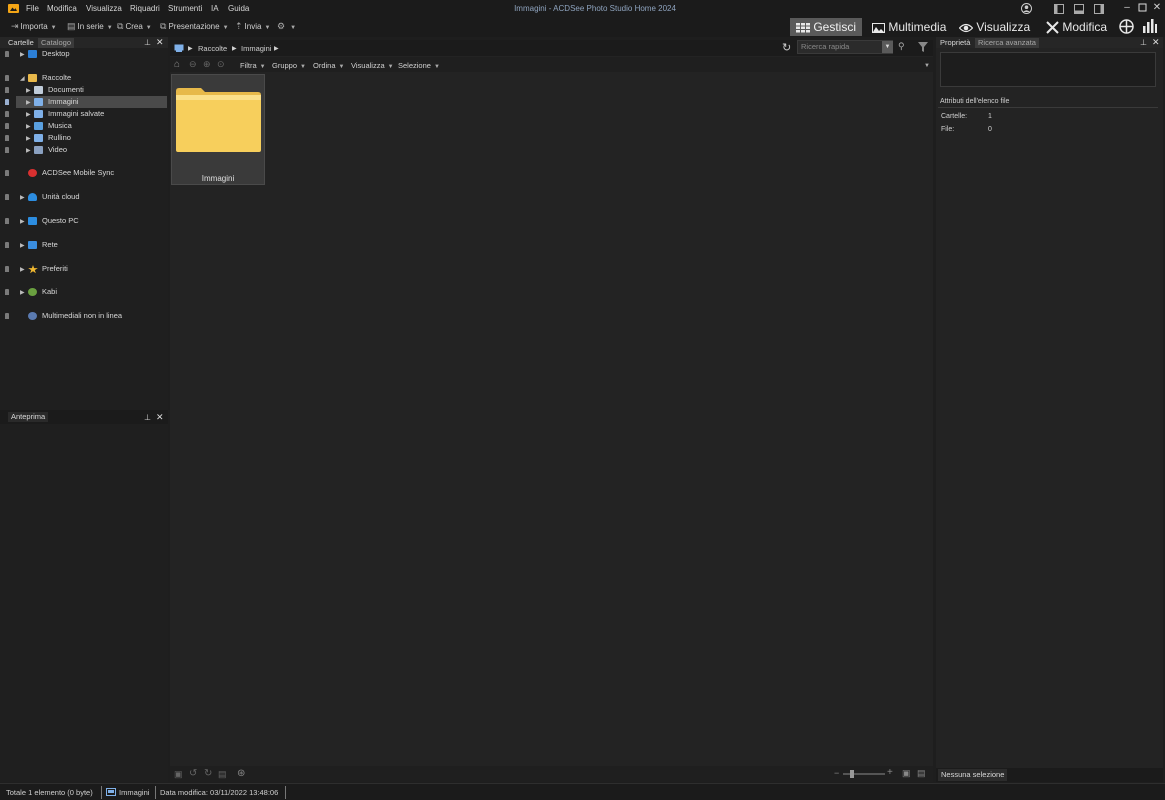 The width and height of the screenshot is (1165, 800). What do you see at coordinates (194, 26) in the screenshot?
I see `slideshow-button: ⧉ Presentazione ▼` at bounding box center [194, 26].